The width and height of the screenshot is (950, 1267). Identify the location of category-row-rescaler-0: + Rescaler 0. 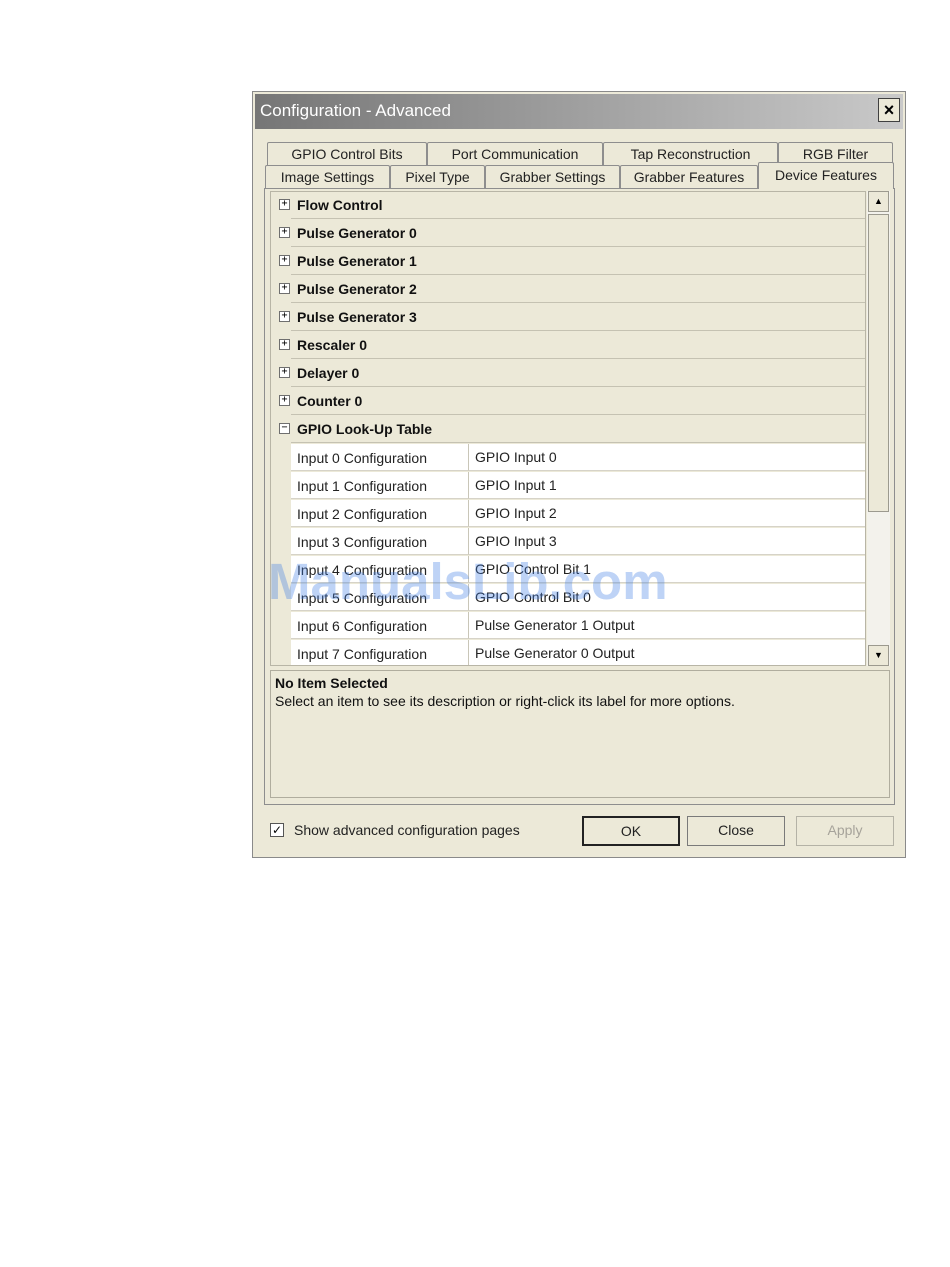
(568, 346).